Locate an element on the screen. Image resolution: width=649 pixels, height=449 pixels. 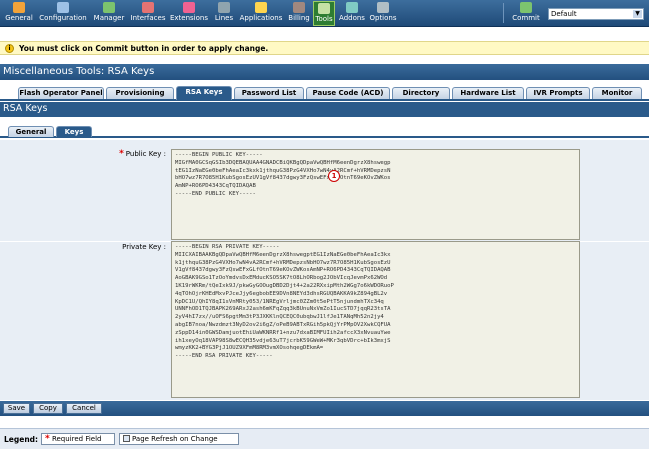
general-icon is located at coordinates (19, 7).